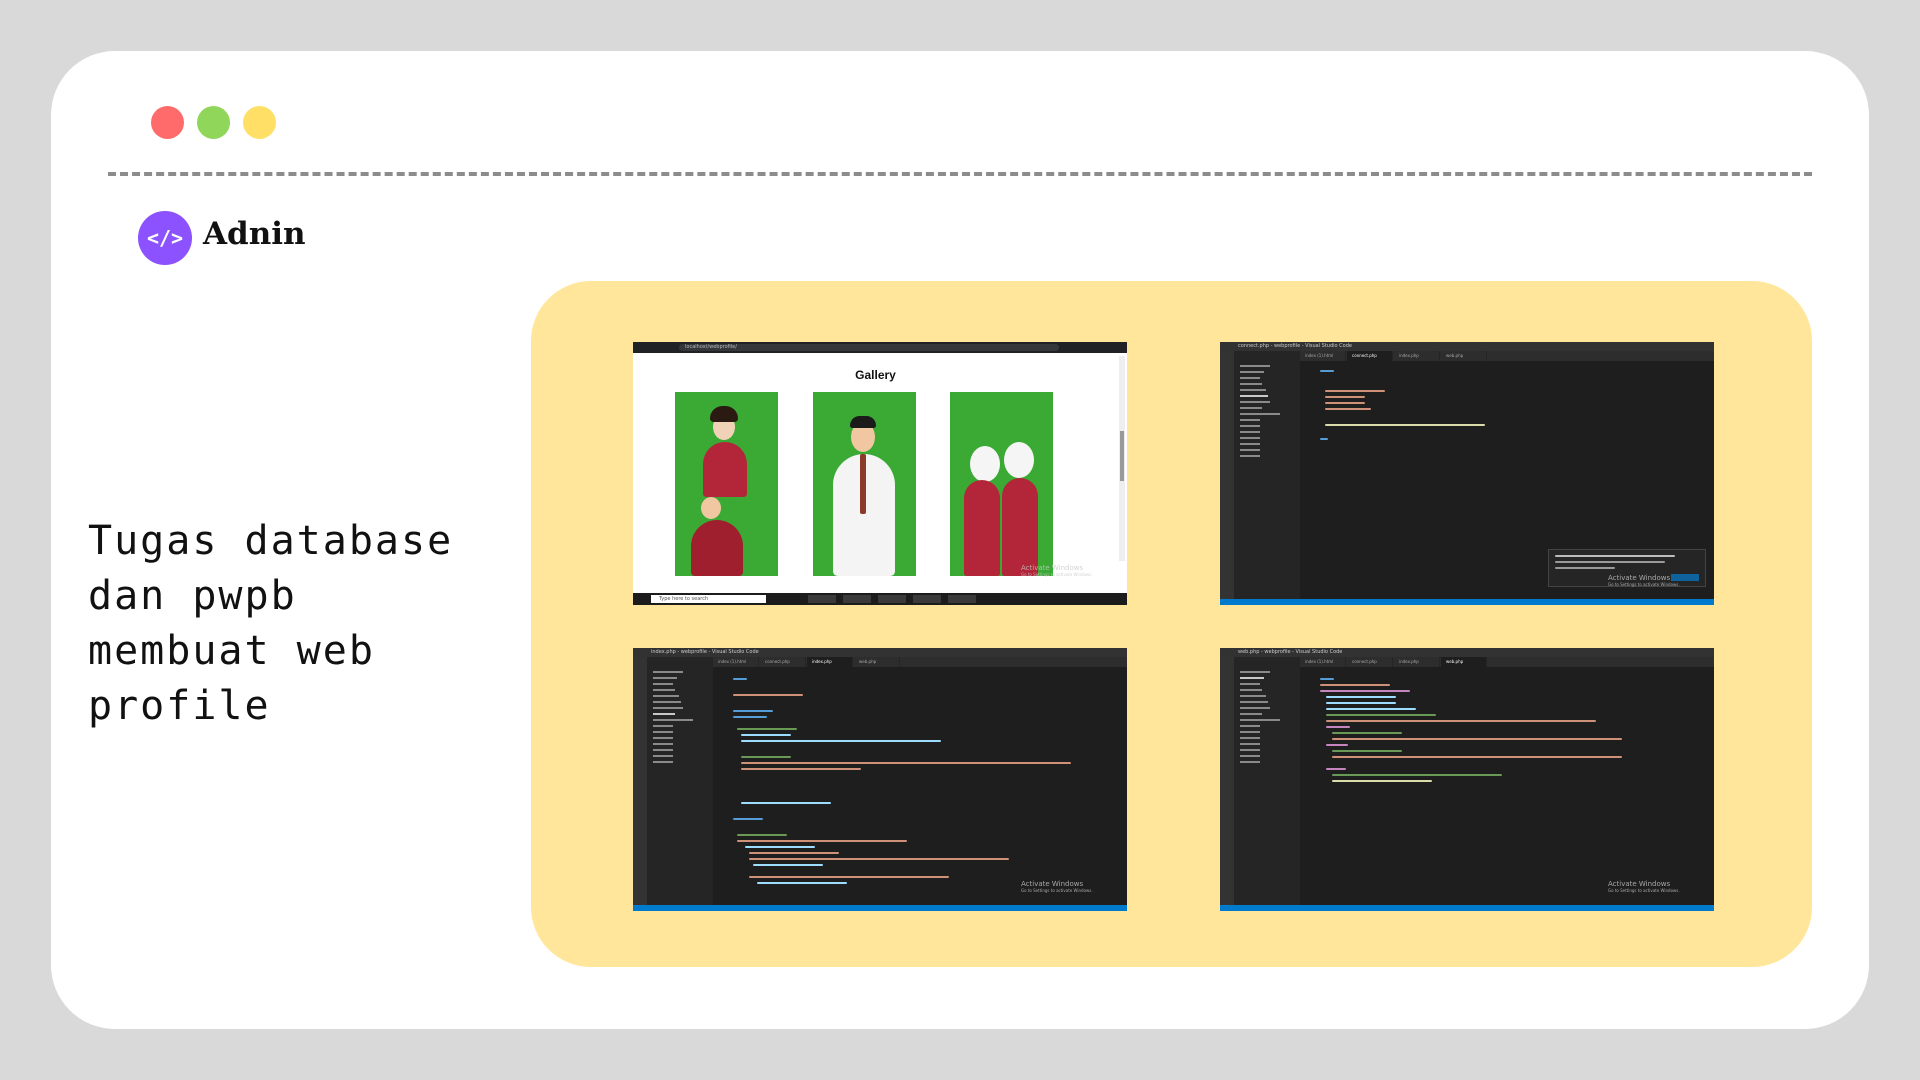  I want to click on browser-toolbar: localhost/webprofile/, so click(880, 347).